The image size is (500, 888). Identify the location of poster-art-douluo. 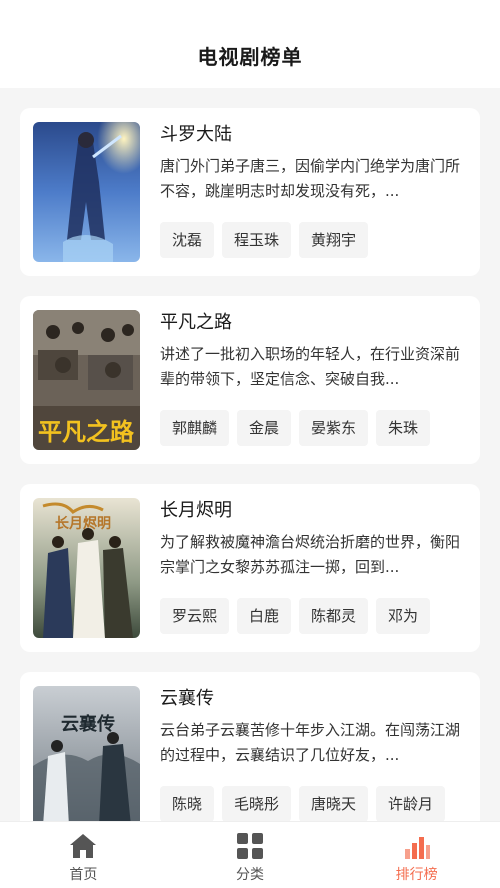
(86, 192).